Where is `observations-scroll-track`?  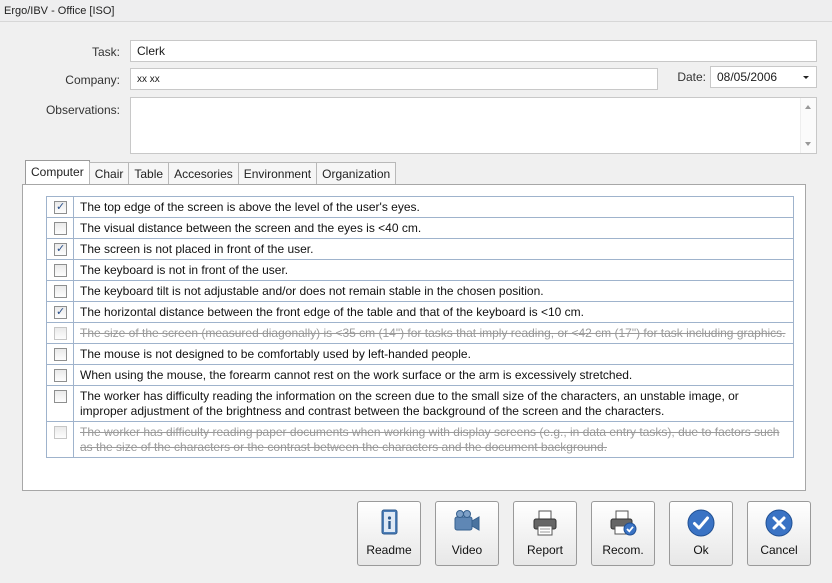
observations-scroll-track is located at coordinates (808, 125).